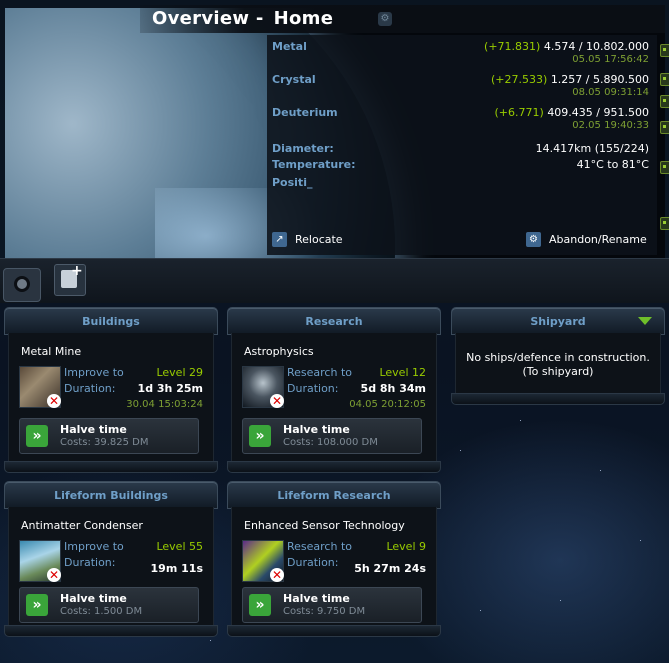  Describe the element at coordinates (519, 79) in the screenshot. I see `resource-delta: (+27.533)` at that location.